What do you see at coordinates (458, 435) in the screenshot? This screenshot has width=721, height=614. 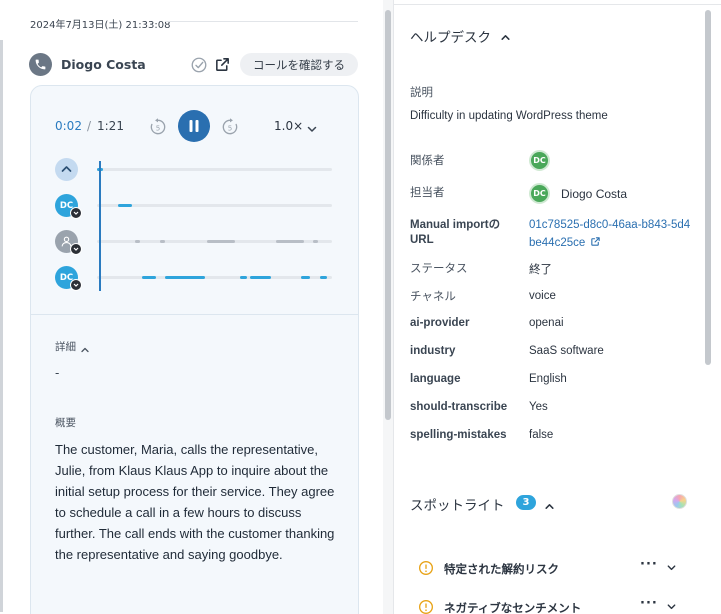 I see `spelling-mistakes-label: spelling-mistakes` at bounding box center [458, 435].